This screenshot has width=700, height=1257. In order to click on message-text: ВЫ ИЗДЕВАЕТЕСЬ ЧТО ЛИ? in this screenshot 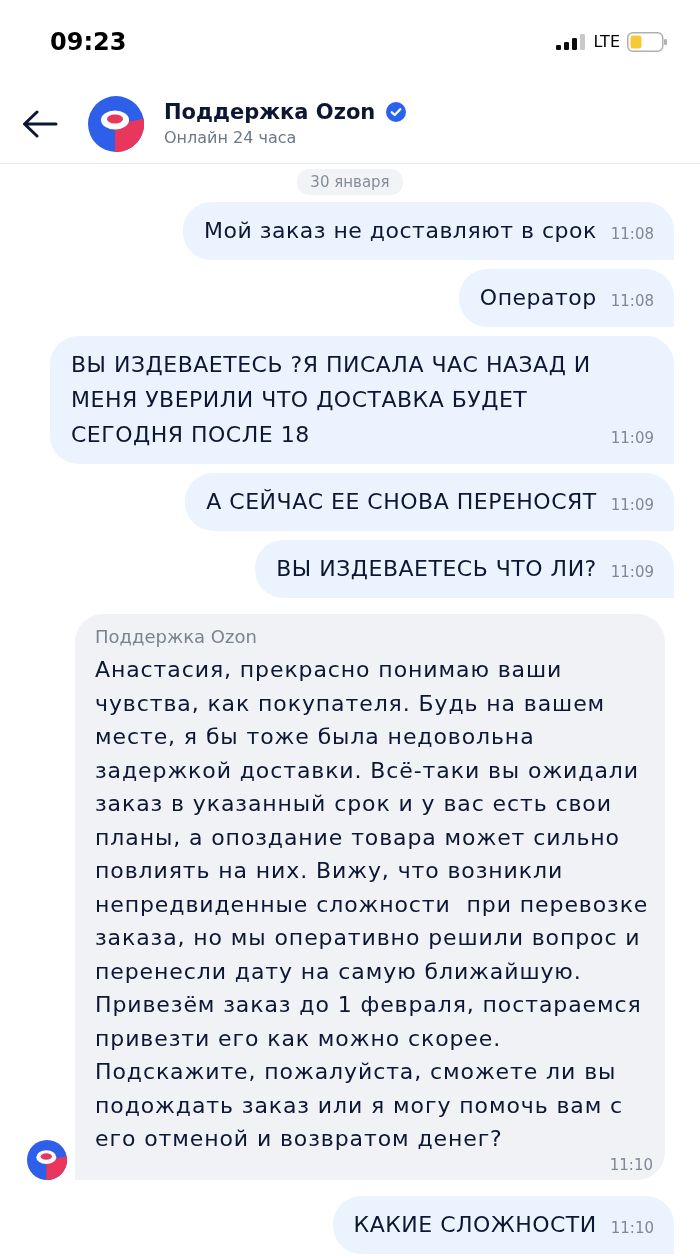, I will do `click(436, 569)`.